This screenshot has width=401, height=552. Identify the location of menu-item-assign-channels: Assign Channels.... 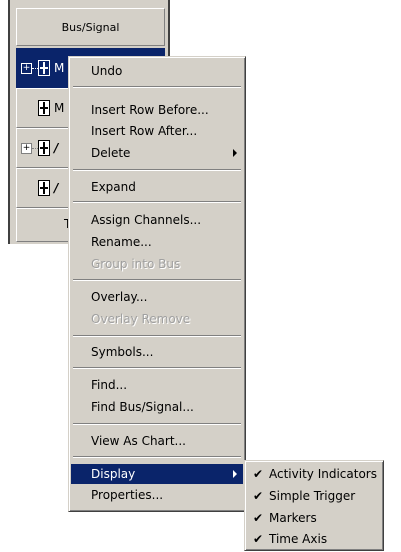
(157, 220).